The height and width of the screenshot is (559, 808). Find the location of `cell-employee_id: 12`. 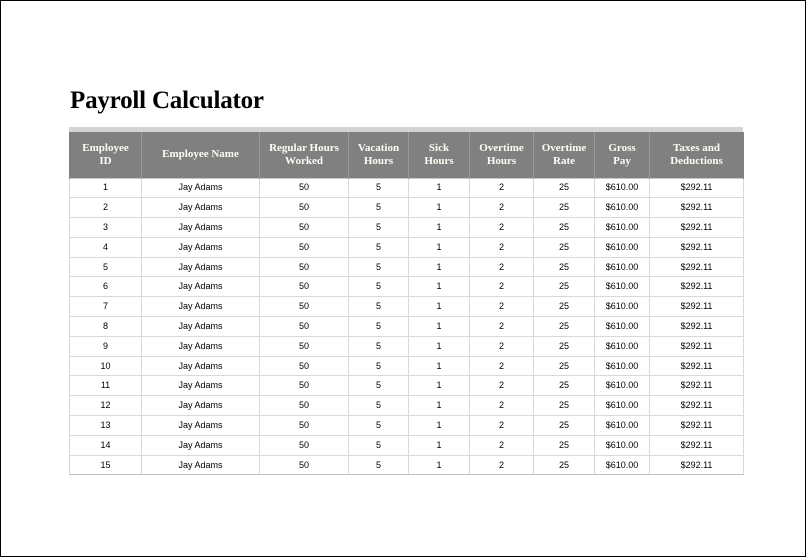

cell-employee_id: 12 is located at coordinates (105, 406).